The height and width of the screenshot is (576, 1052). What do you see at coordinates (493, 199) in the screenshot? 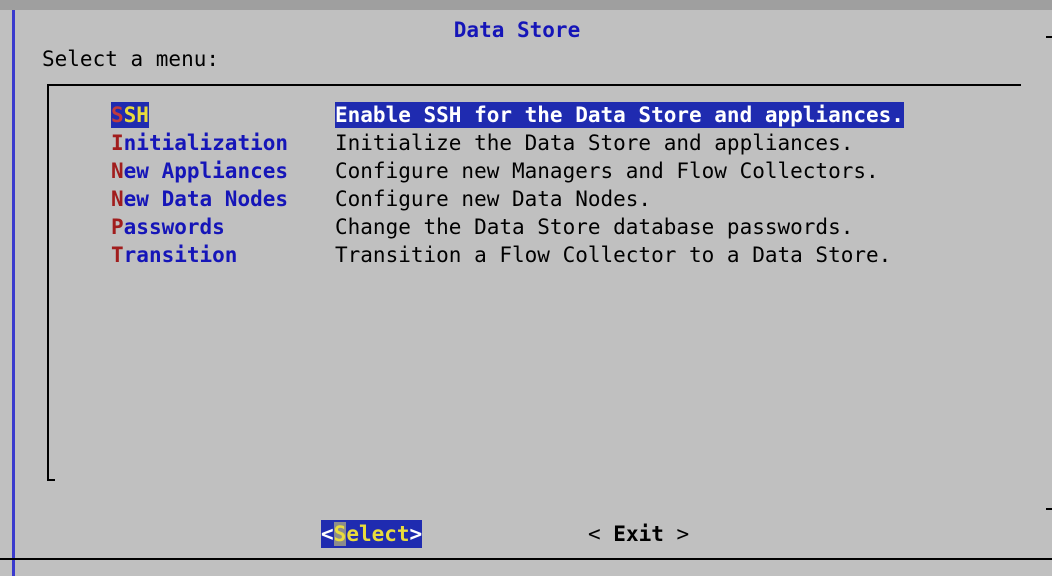
I see `menu-item-description: Configure new Data Nodes.` at bounding box center [493, 199].